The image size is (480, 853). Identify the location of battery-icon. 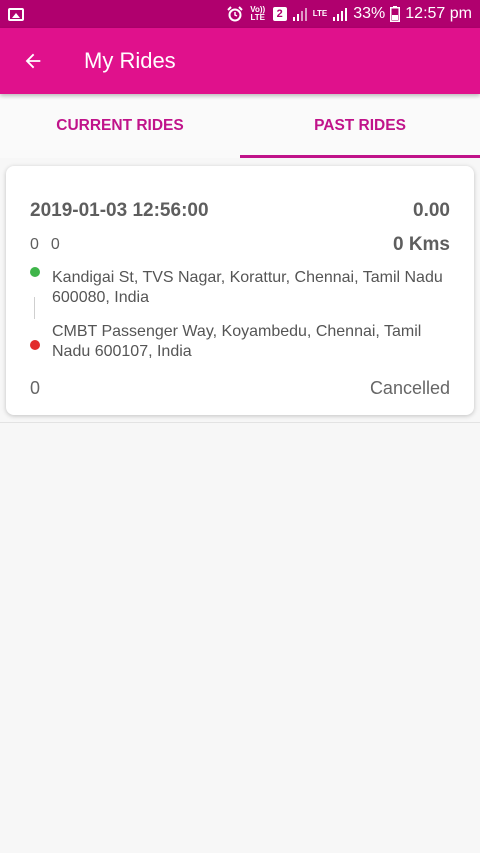
(395, 14).